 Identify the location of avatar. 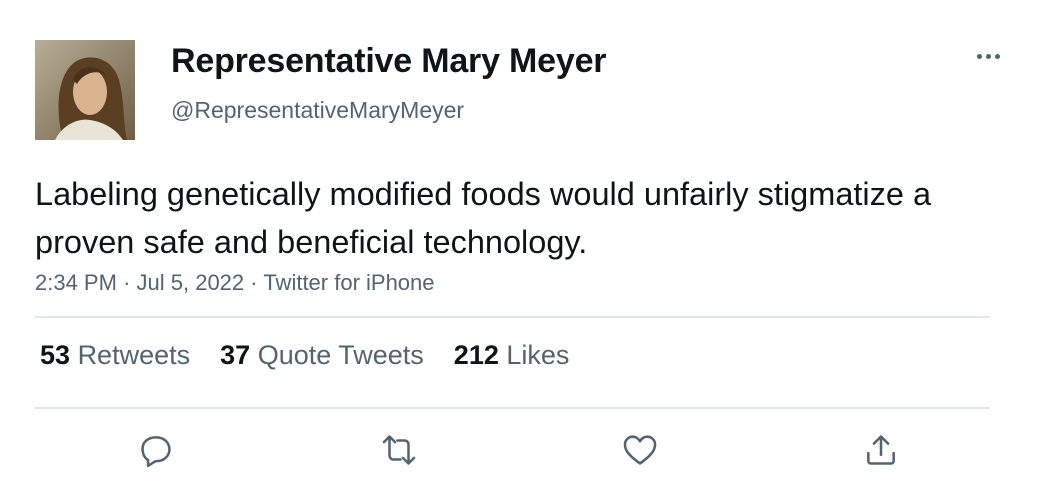
(85, 90).